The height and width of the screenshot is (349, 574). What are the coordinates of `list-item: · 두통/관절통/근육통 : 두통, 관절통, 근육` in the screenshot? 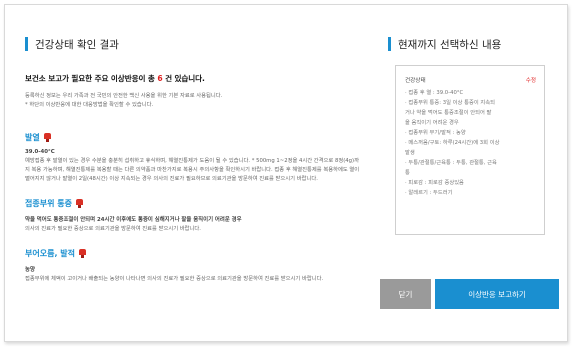 It's located at (451, 163).